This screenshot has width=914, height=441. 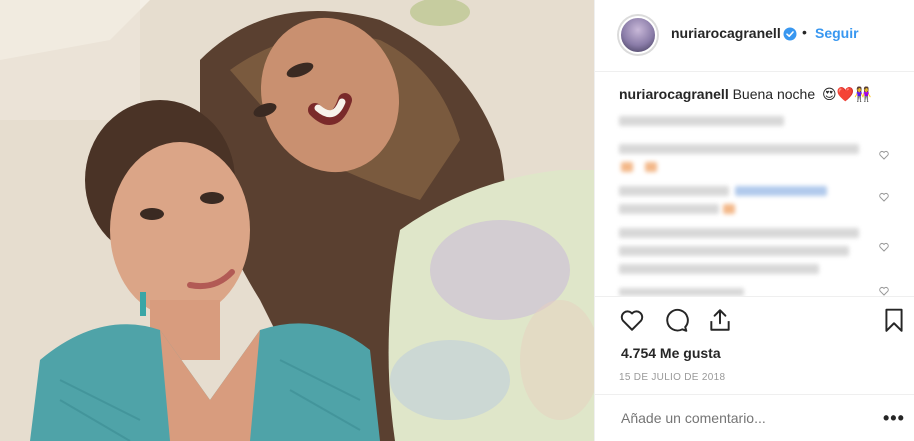 What do you see at coordinates (754, 321) in the screenshot?
I see `action-bar` at bounding box center [754, 321].